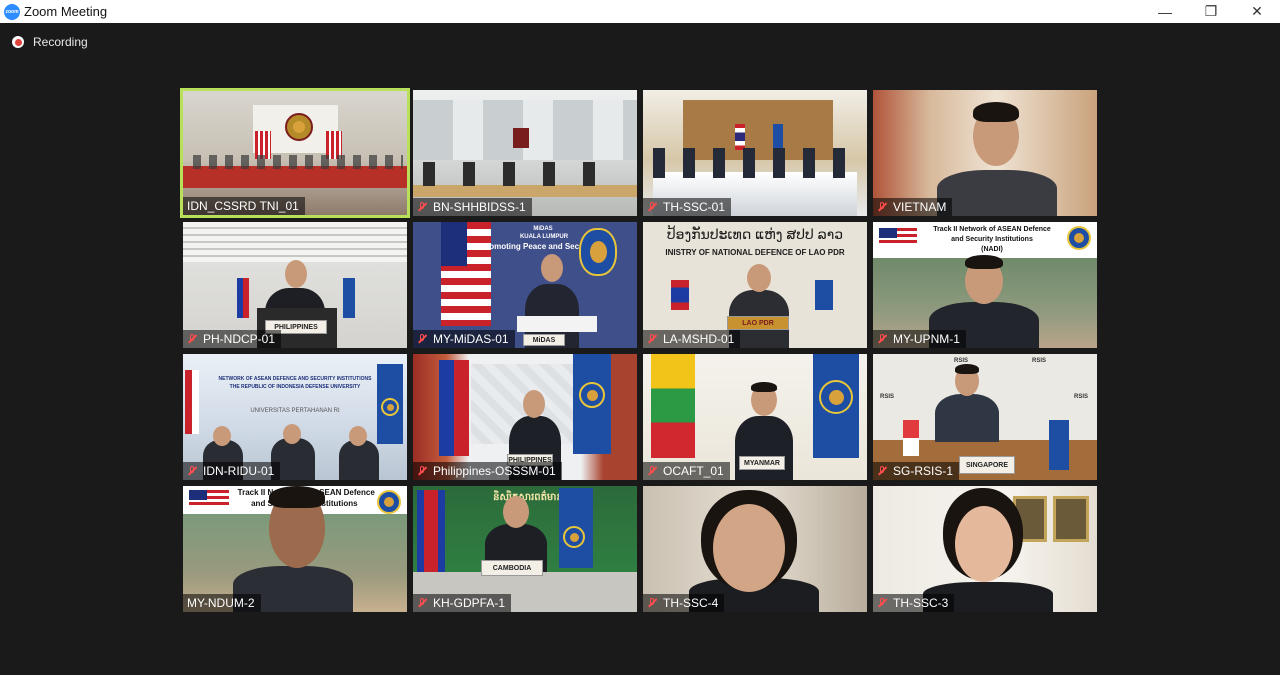  What do you see at coordinates (926, 339) in the screenshot?
I see `participant-name: MY-UPNM-1` at bounding box center [926, 339].